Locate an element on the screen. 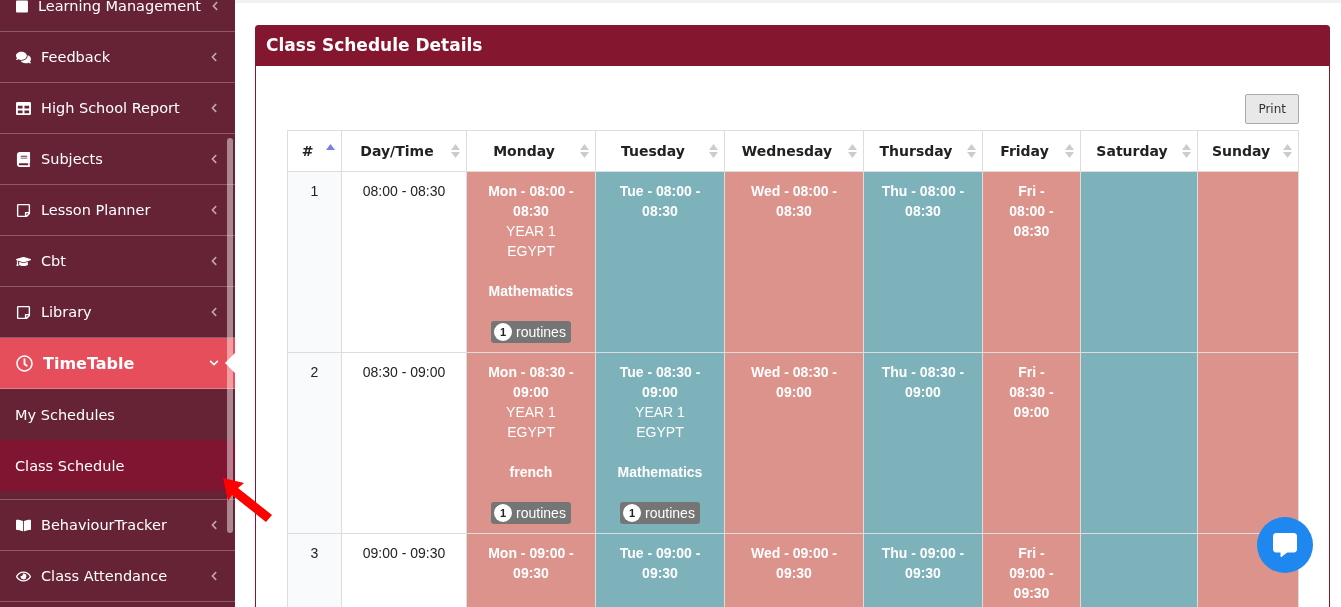  column-header: Thursday is located at coordinates (923, 151).